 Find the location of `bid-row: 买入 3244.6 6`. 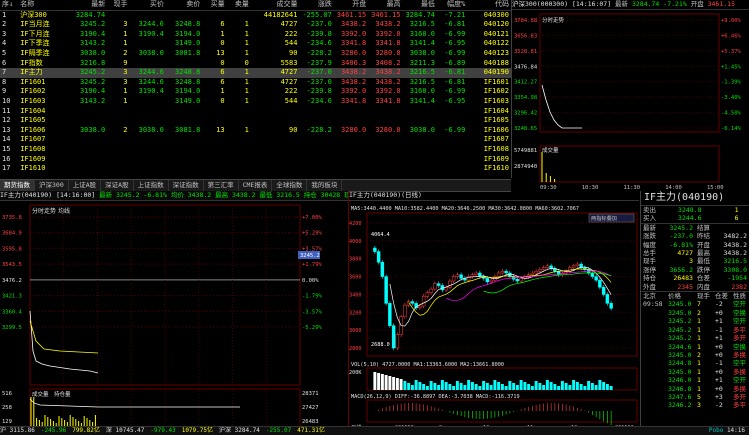

bid-row: 买入 3244.6 6 is located at coordinates (695, 219).